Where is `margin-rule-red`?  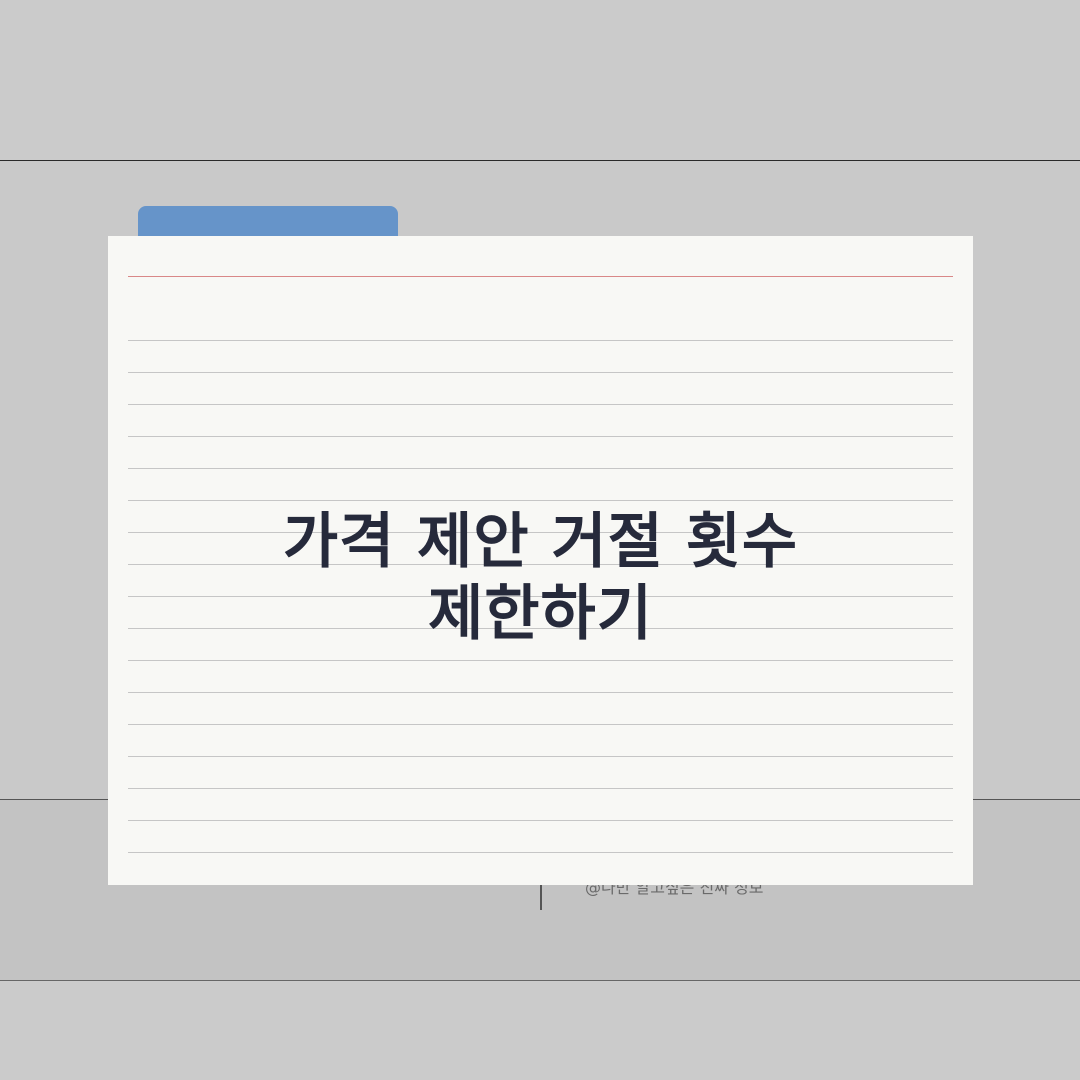 margin-rule-red is located at coordinates (540, 276).